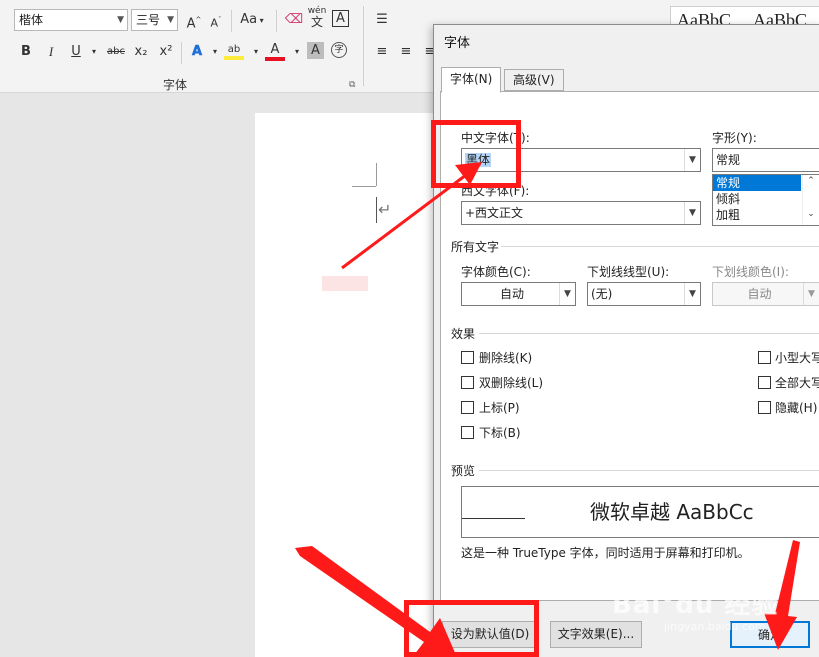 This screenshot has width=819, height=657. What do you see at coordinates (765, 200) in the screenshot?
I see `font-style-list: 常规 倾斜 加粗 ⌃ ⌄` at bounding box center [765, 200].